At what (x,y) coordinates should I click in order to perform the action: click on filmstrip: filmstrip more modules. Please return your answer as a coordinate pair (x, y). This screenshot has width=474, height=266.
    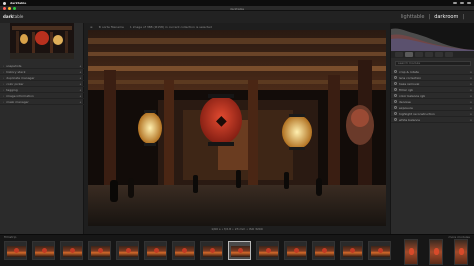
    Looking at the image, I should click on (237, 250).